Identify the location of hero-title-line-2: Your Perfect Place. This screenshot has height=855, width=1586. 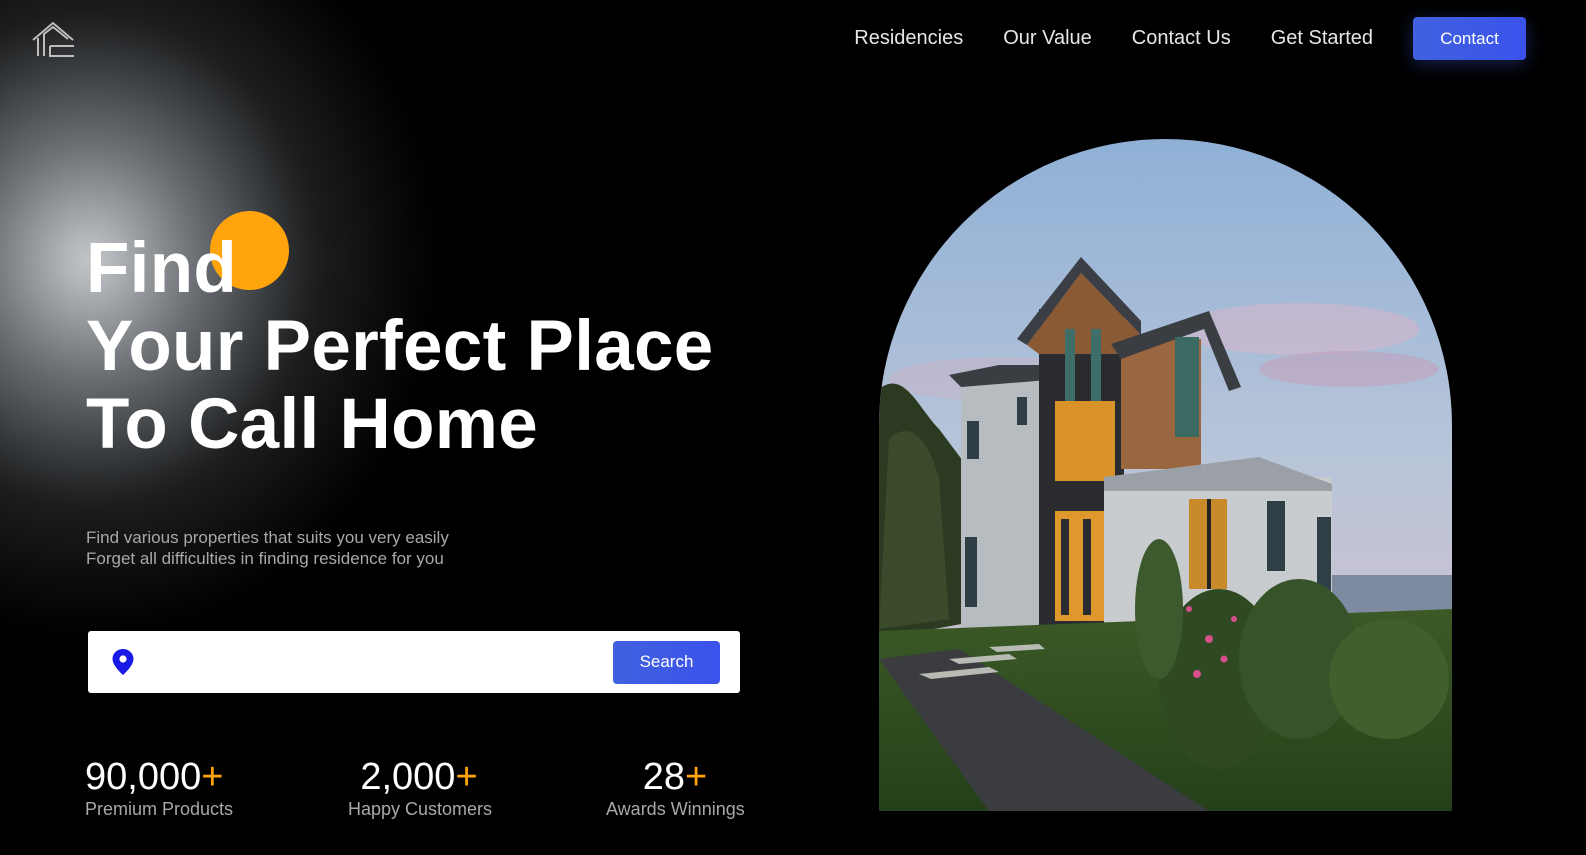
(400, 346).